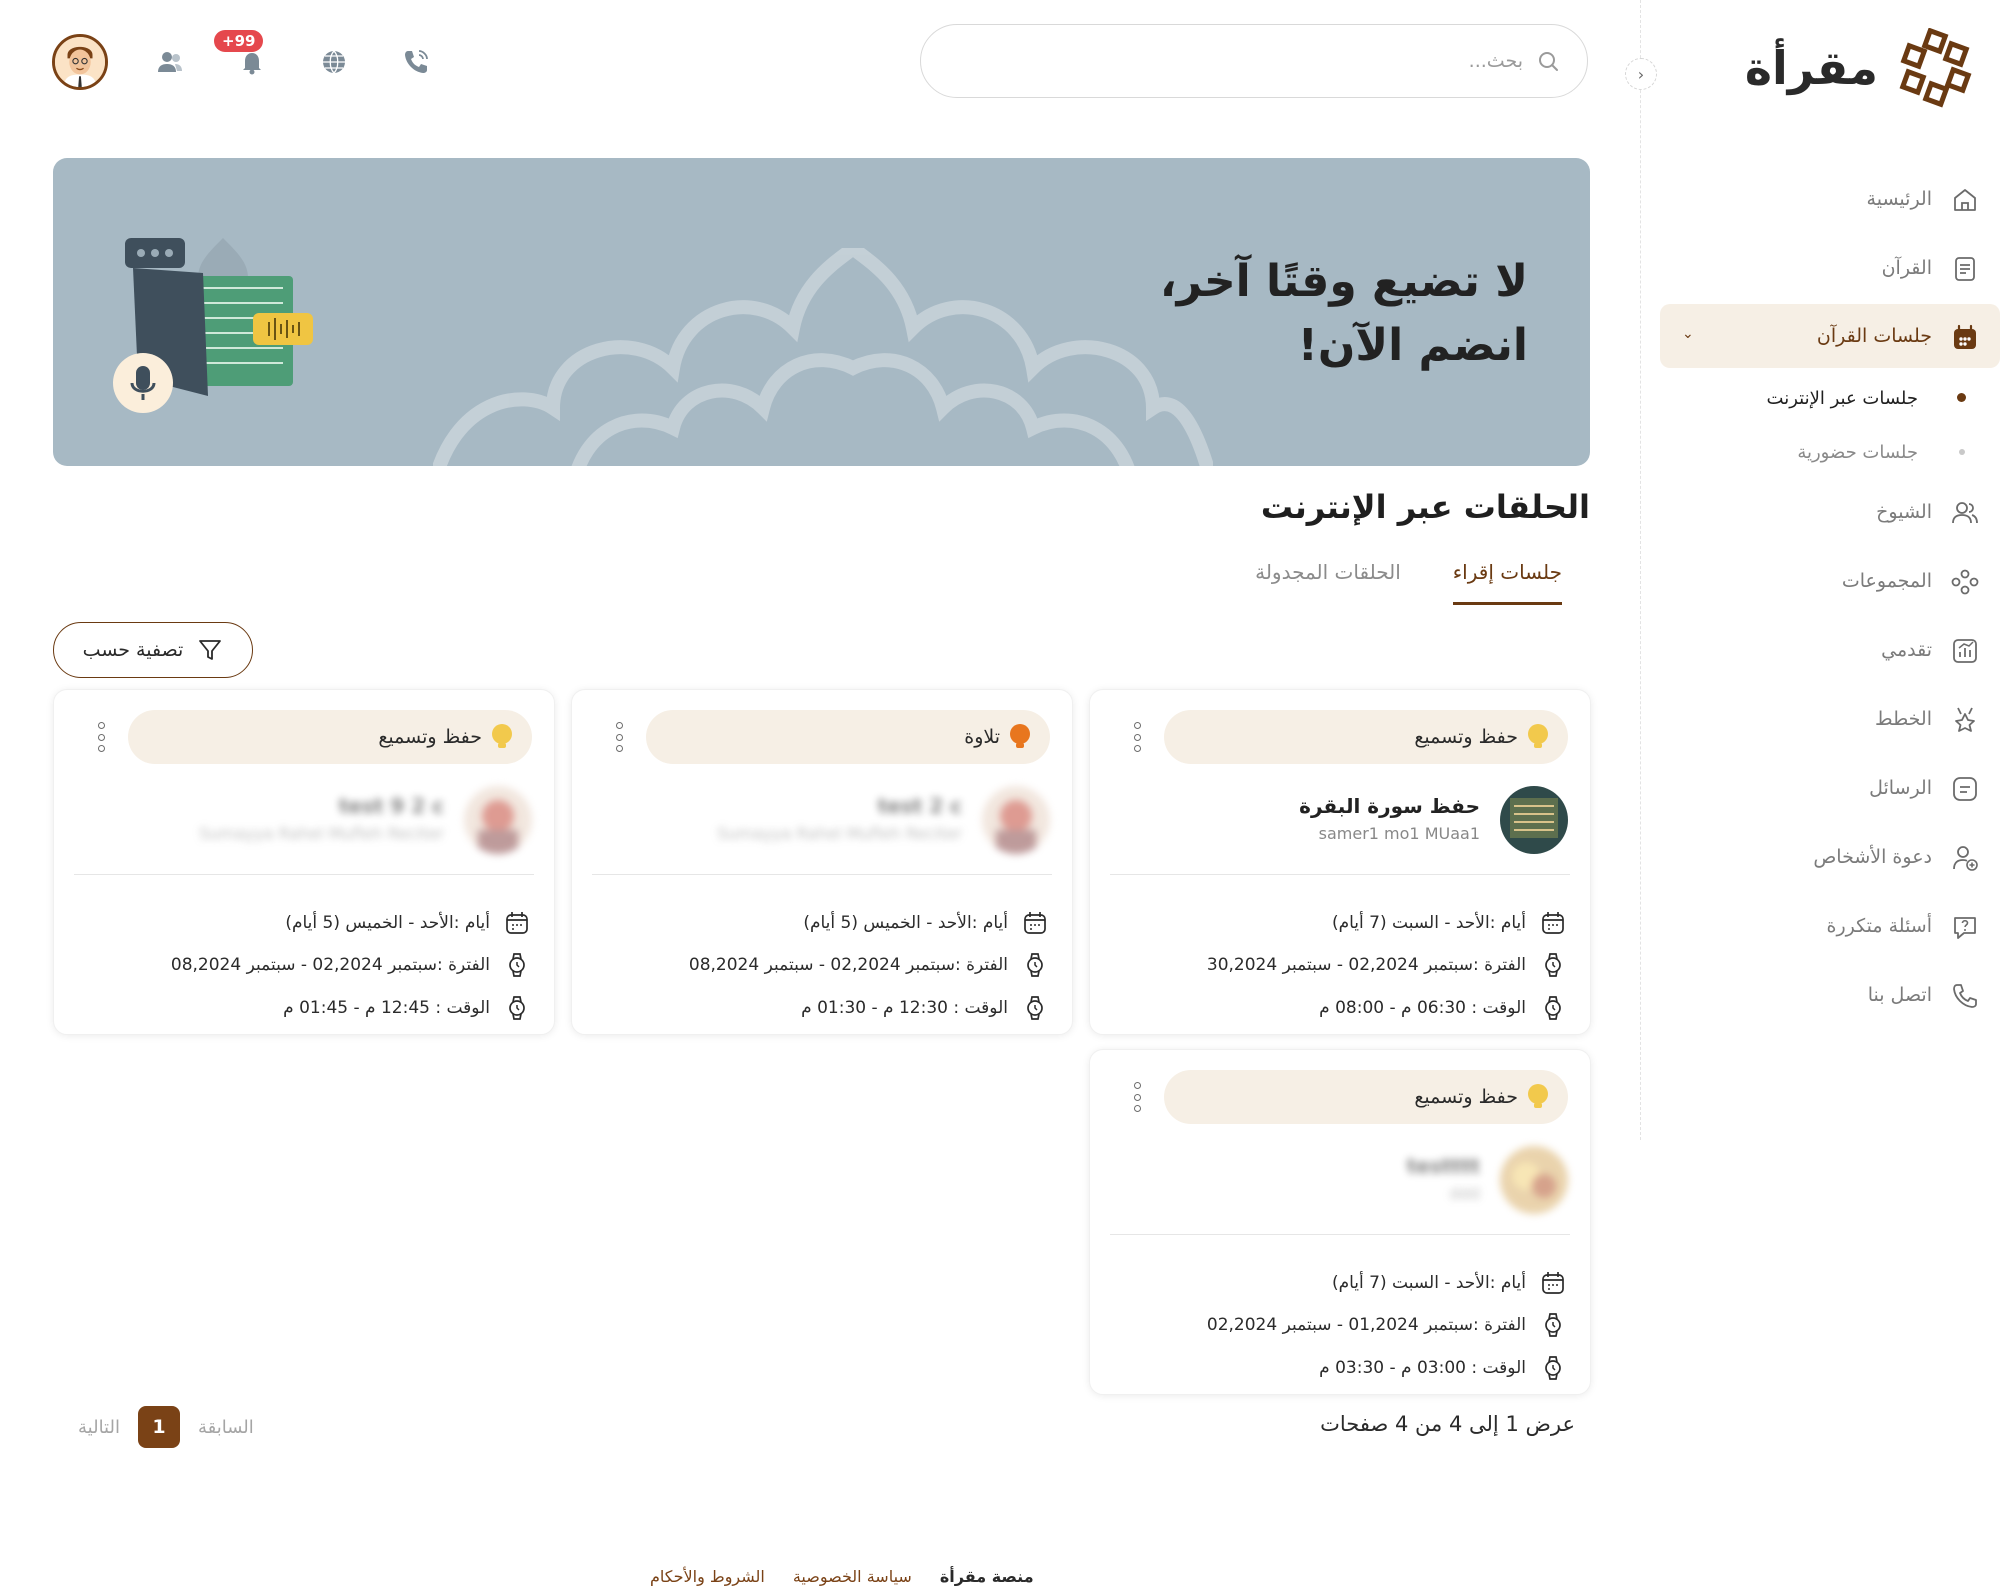 The image size is (2000, 1590). What do you see at coordinates (848, 737) in the screenshot?
I see `session-type-chip: تلاوة` at bounding box center [848, 737].